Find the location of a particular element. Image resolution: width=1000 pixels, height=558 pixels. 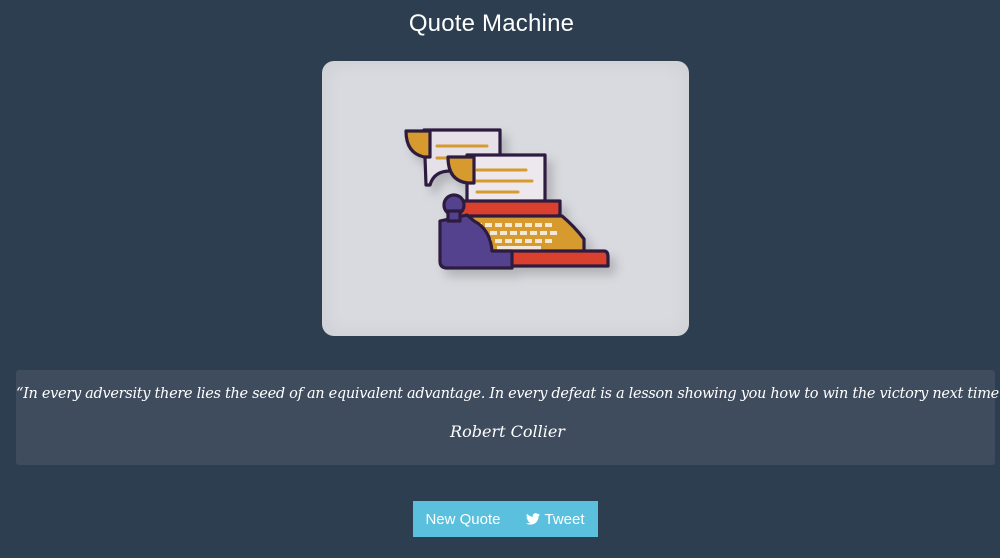

twitter-bird-icon is located at coordinates (533, 519).